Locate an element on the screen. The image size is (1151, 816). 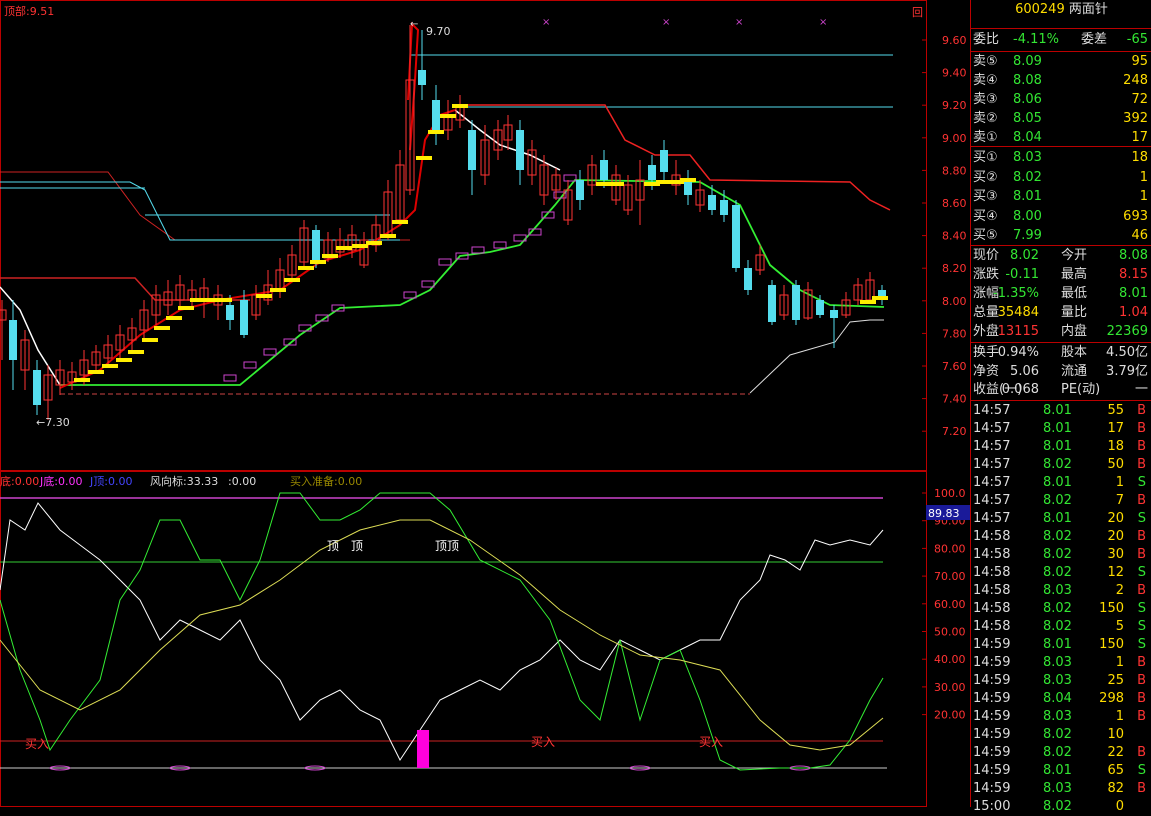
tick-row: 14:58 8.02 150 S is located at coordinates (1061, 609).